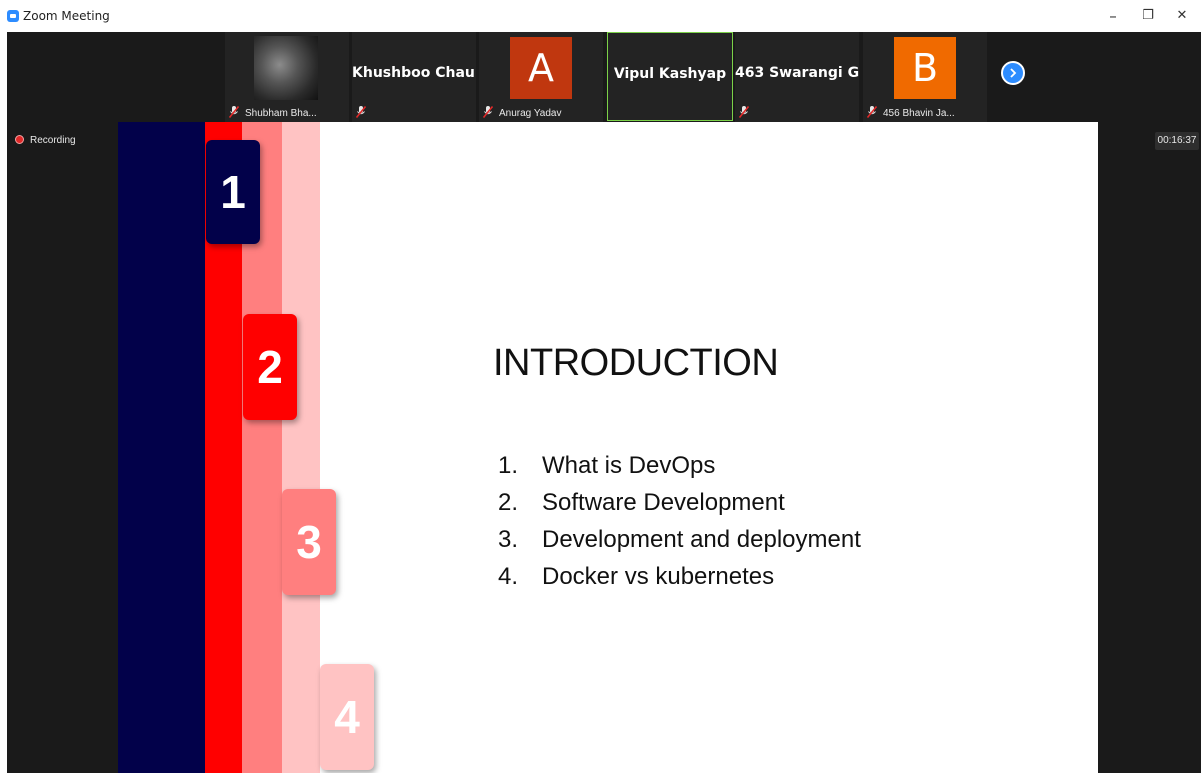 The image size is (1201, 773). I want to click on restore-button: ❐, so click(1148, 16).